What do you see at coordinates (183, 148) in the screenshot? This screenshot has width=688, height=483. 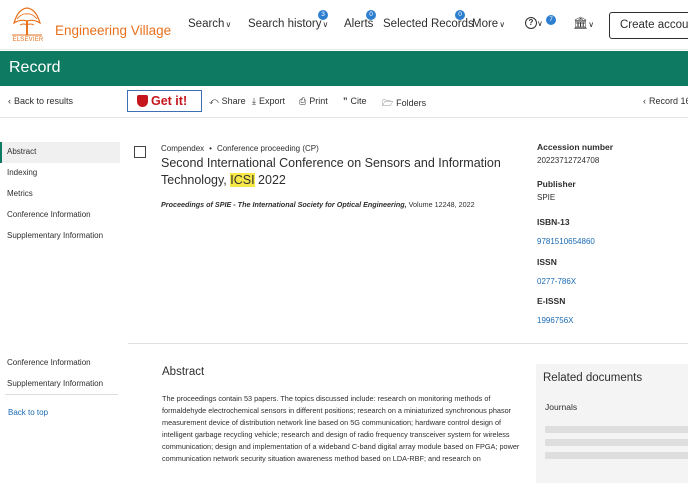 I see `database-name: Compendex` at bounding box center [183, 148].